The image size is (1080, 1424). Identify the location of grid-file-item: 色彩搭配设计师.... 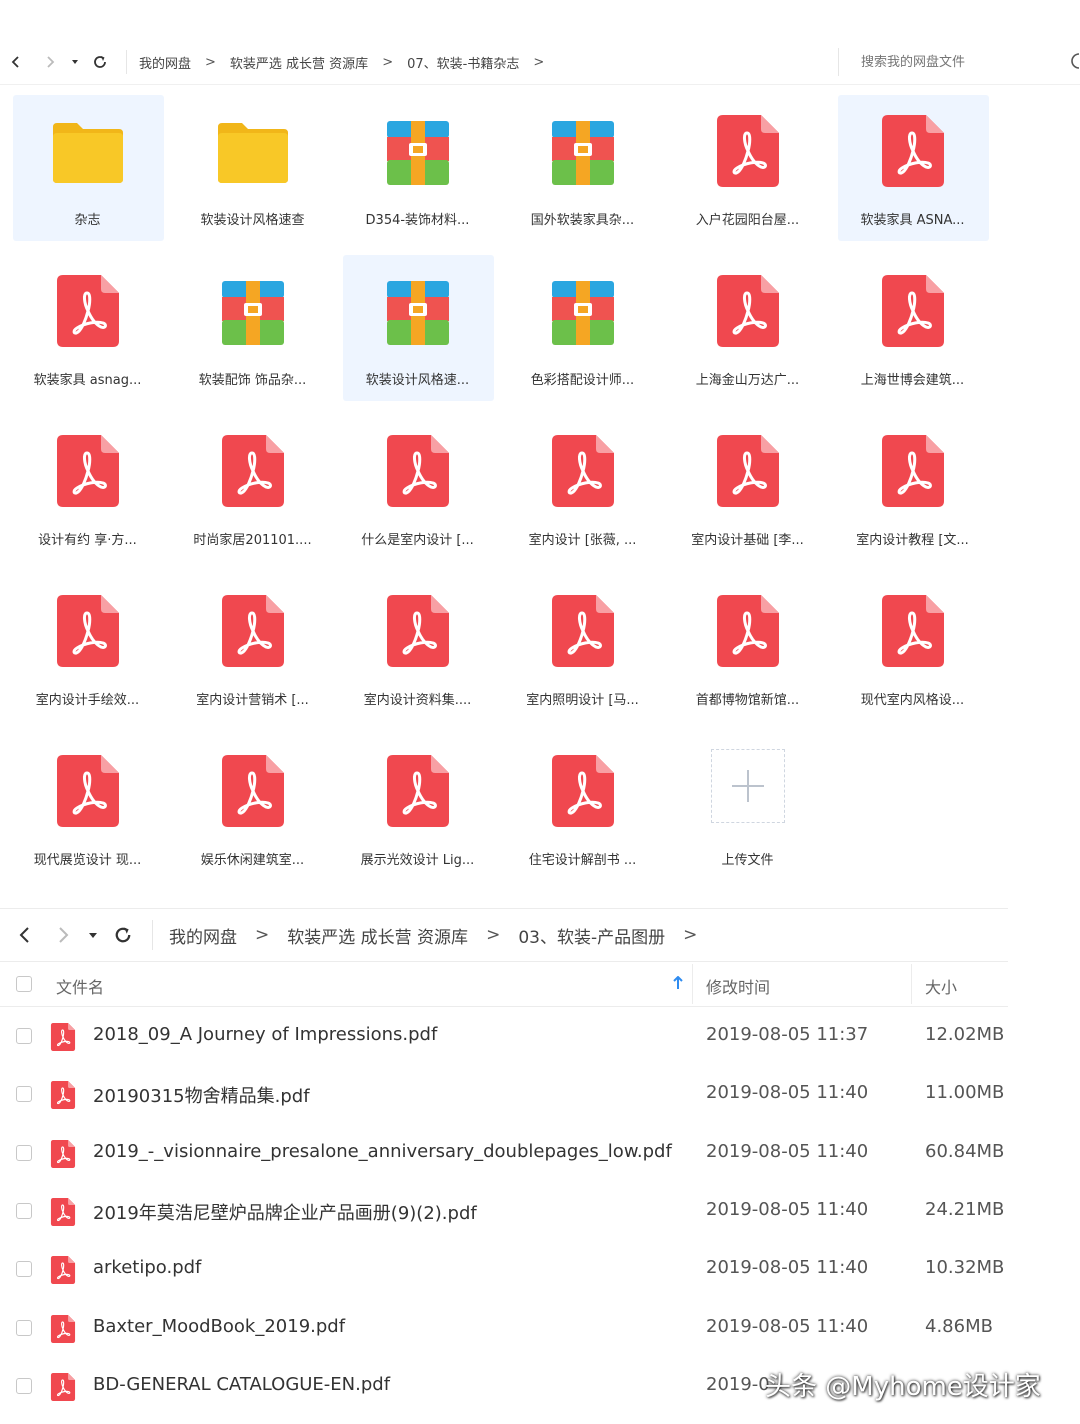
(582, 333).